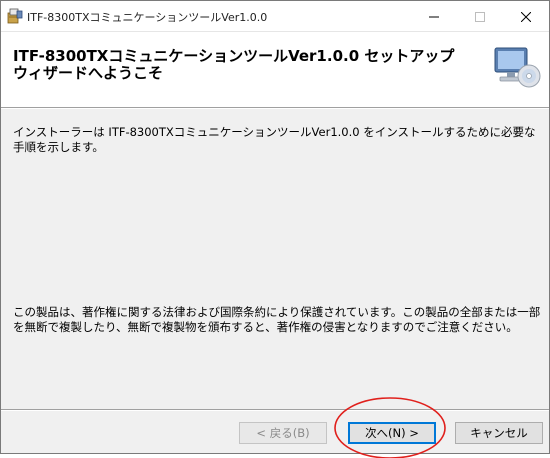  What do you see at coordinates (275, 410) in the screenshot?
I see `footer-divider-highlight` at bounding box center [275, 410].